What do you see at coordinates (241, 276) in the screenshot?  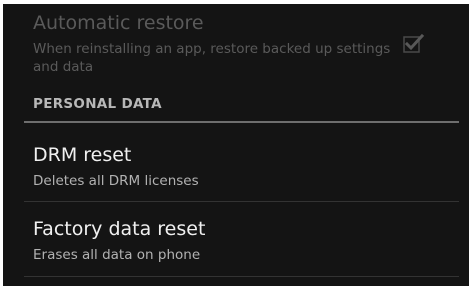 I see `list-divider` at bounding box center [241, 276].